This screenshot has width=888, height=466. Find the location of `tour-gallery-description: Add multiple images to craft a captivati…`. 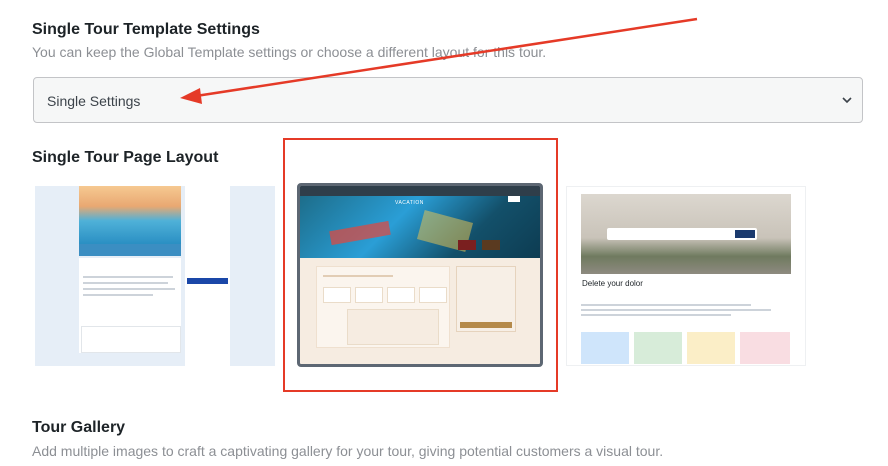

tour-gallery-description: Add multiple images to craft a captivati… is located at coordinates (348, 451).